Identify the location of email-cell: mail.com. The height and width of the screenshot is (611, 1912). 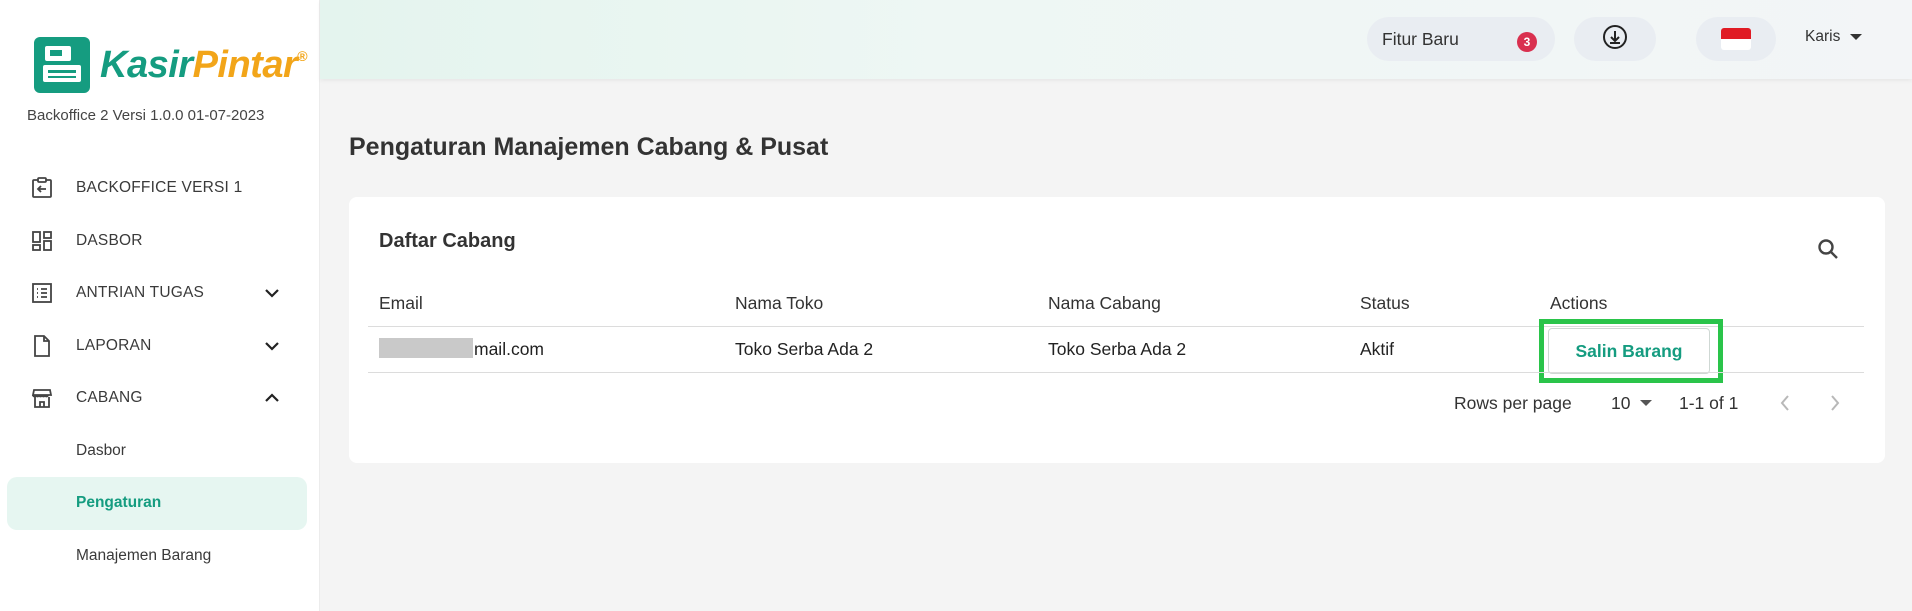
(461, 349).